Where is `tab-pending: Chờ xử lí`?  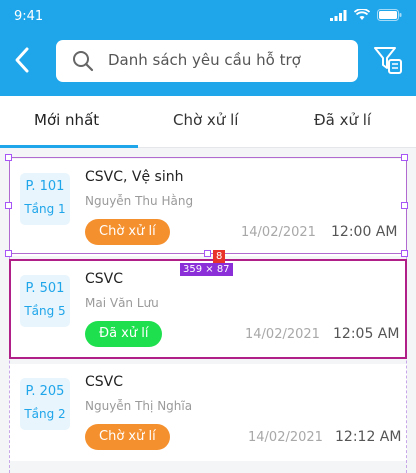 tab-pending: Chờ xử lí is located at coordinates (205, 120).